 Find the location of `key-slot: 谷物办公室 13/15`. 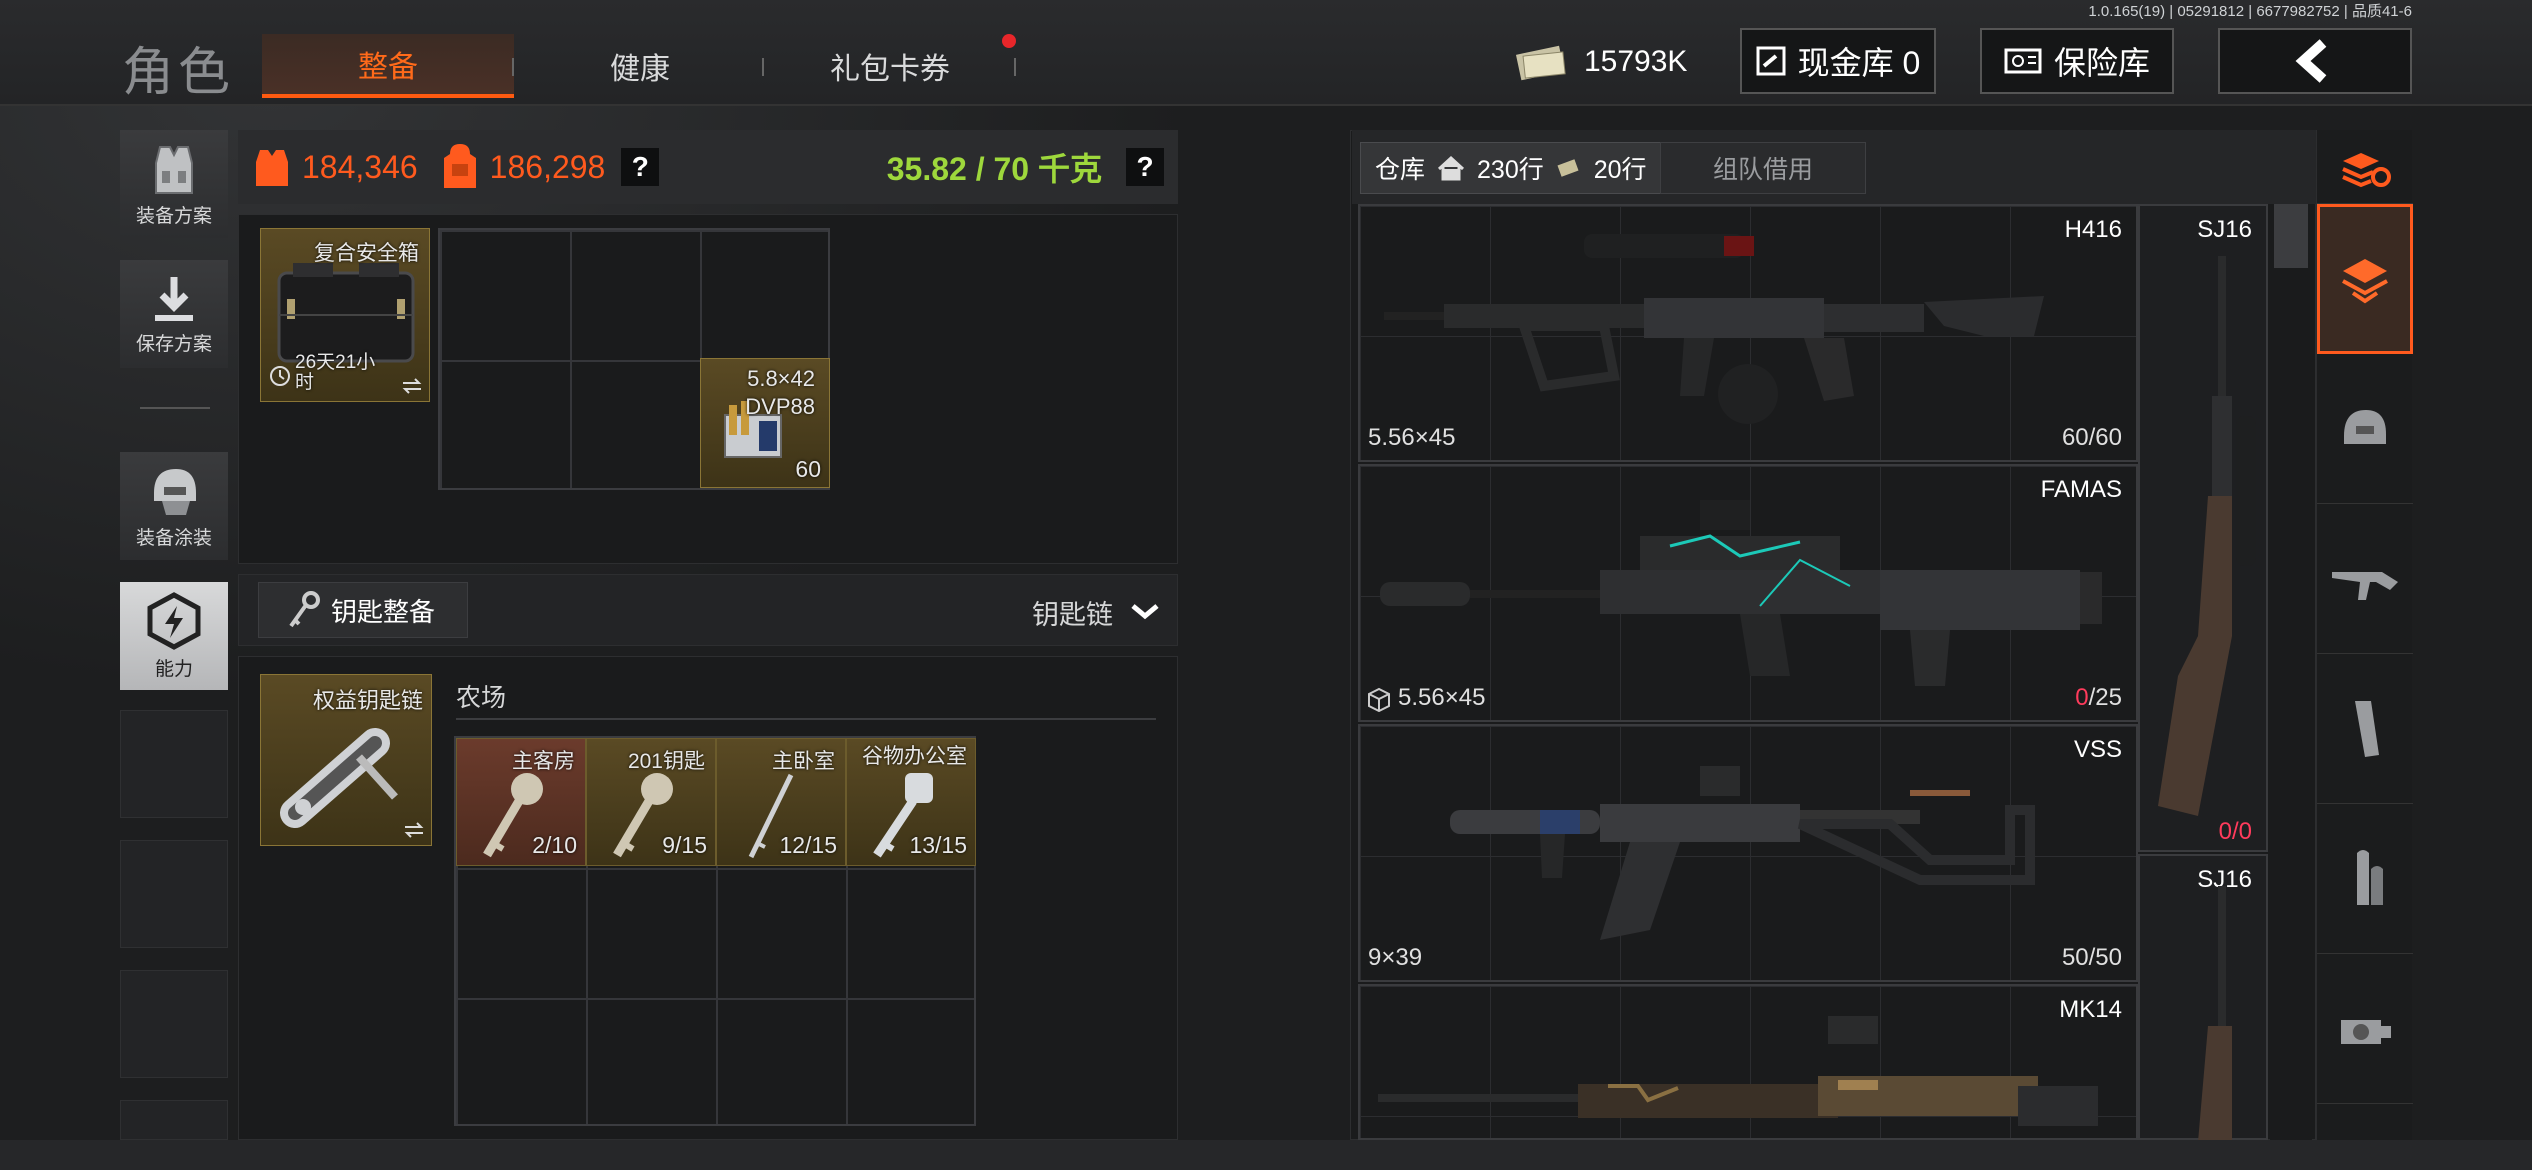

key-slot: 谷物办公室 13/15 is located at coordinates (911, 802).